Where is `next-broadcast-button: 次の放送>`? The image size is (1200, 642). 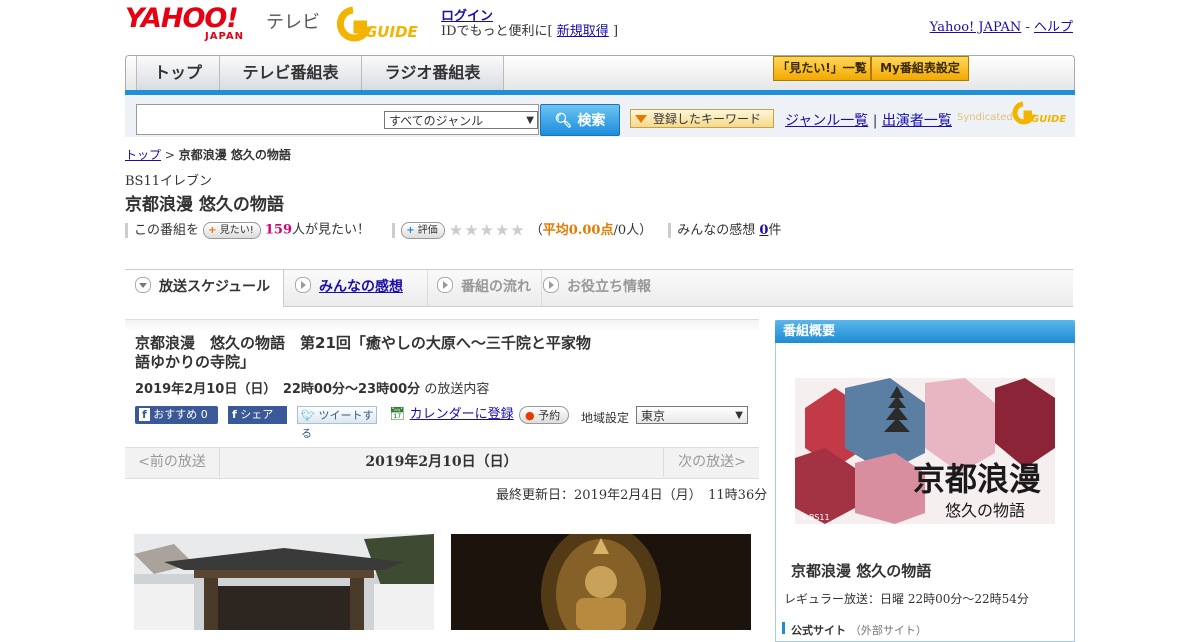 next-broadcast-button: 次の放送> is located at coordinates (711, 462).